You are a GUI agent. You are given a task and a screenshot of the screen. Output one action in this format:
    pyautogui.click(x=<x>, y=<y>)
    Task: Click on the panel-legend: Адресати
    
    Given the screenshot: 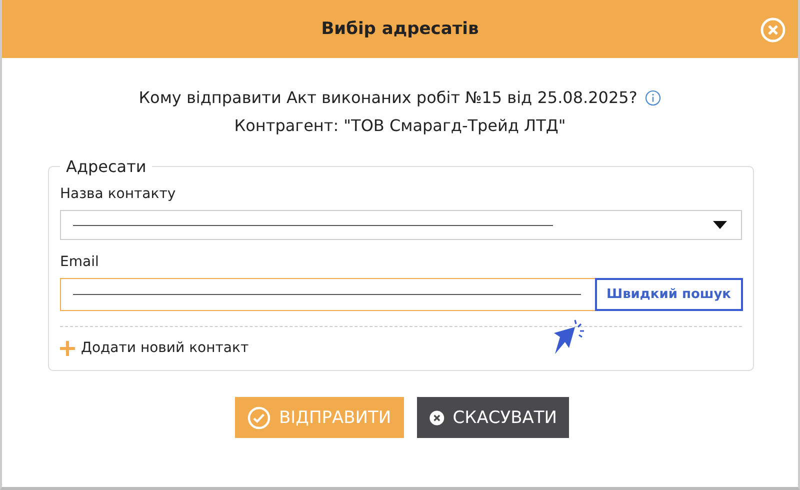 What is the action you would take?
    pyautogui.click(x=106, y=166)
    